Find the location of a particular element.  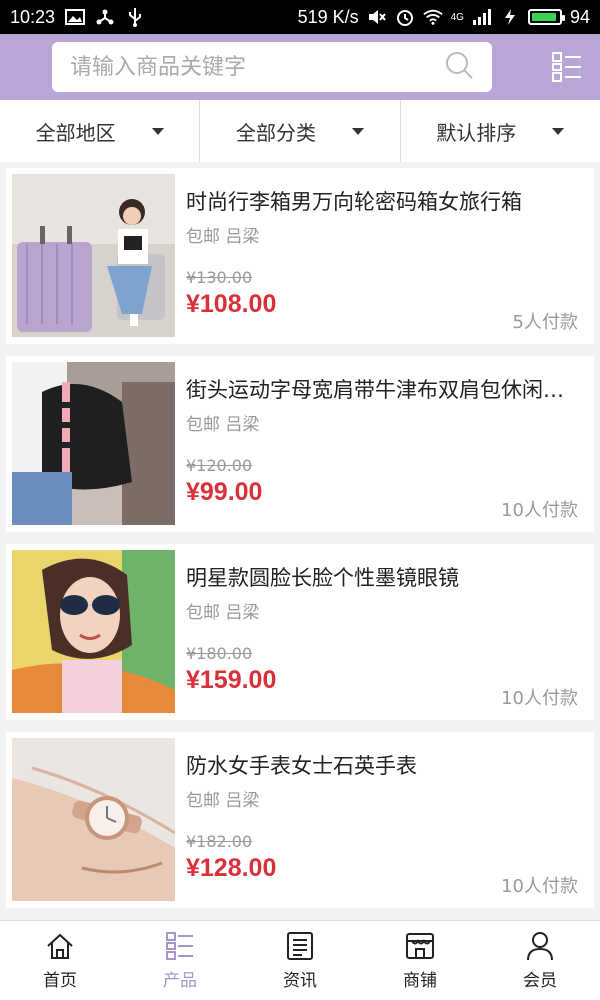

filter-label: 全部地区 is located at coordinates (75, 132).